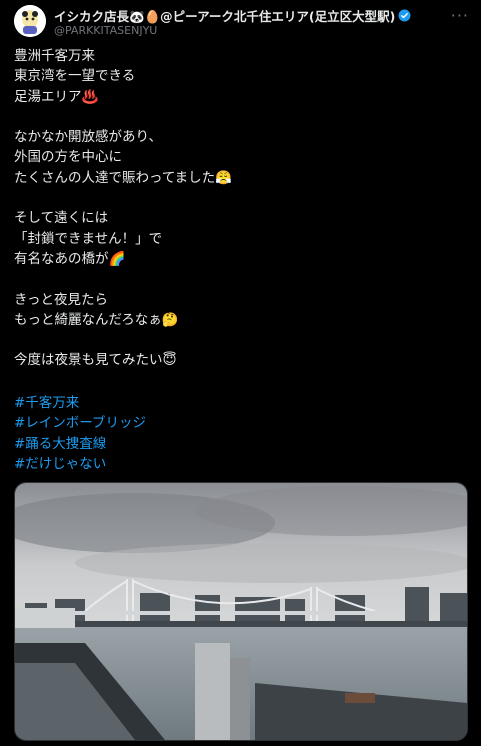  What do you see at coordinates (75, 76) in the screenshot?
I see `text-line: 東京湾を一望できる` at bounding box center [75, 76].